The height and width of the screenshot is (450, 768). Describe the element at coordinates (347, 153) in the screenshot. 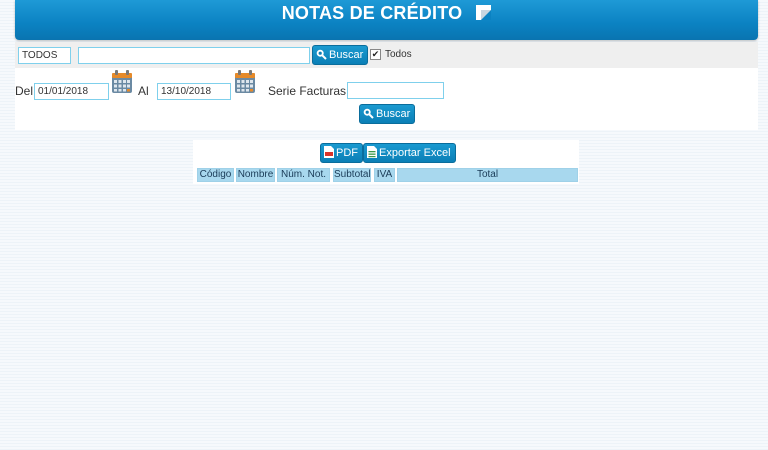

I see `pdf-button-label: PDF` at that location.